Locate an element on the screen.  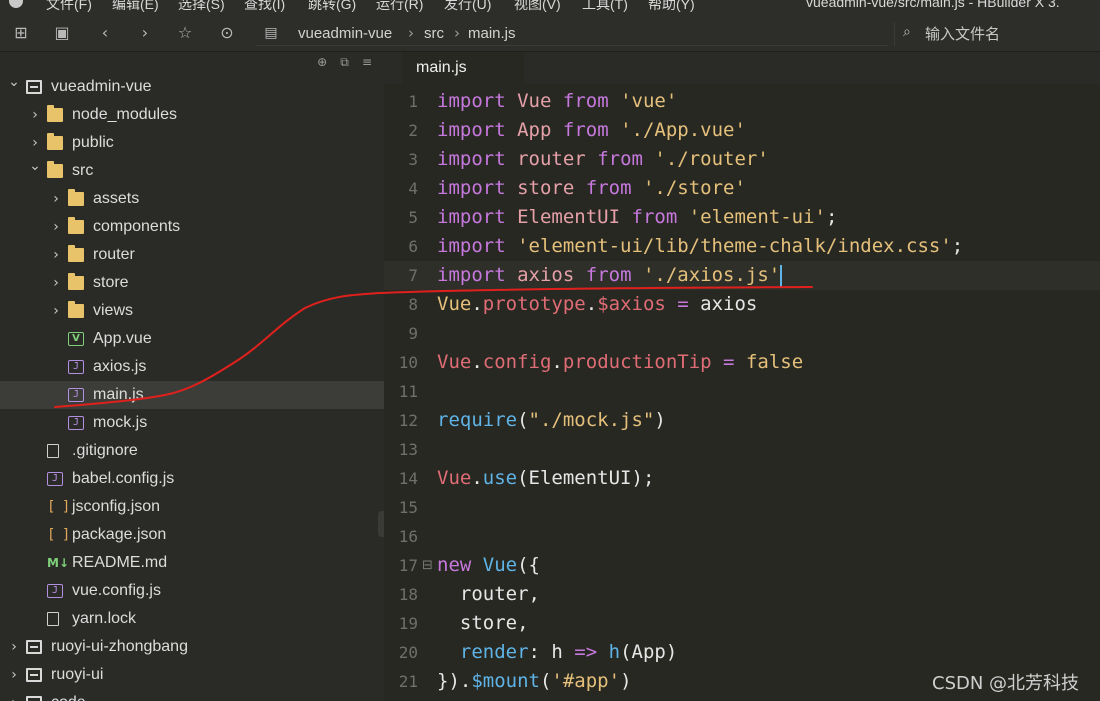
tree-item: V App.vue is located at coordinates (192, 339).